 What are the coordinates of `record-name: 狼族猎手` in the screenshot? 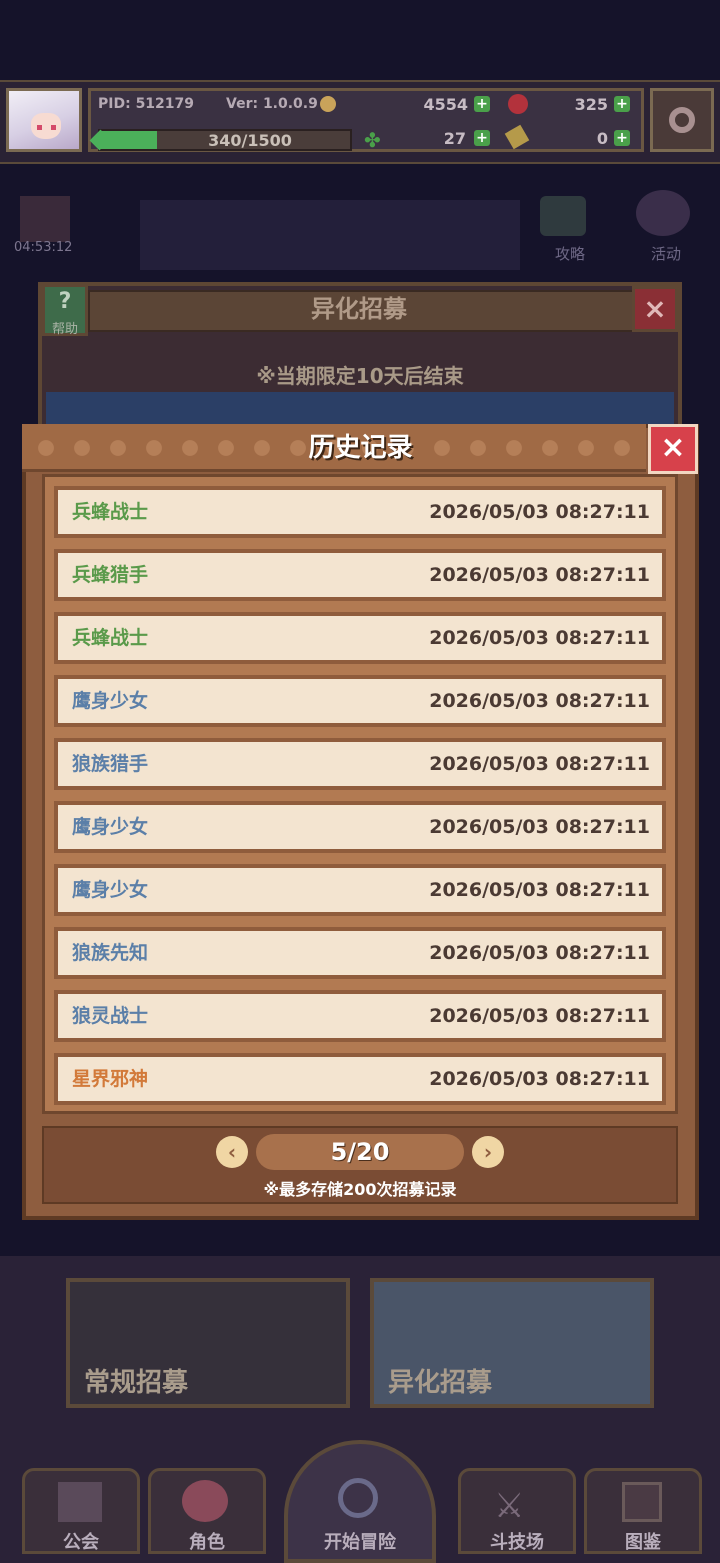 It's located at (110, 764).